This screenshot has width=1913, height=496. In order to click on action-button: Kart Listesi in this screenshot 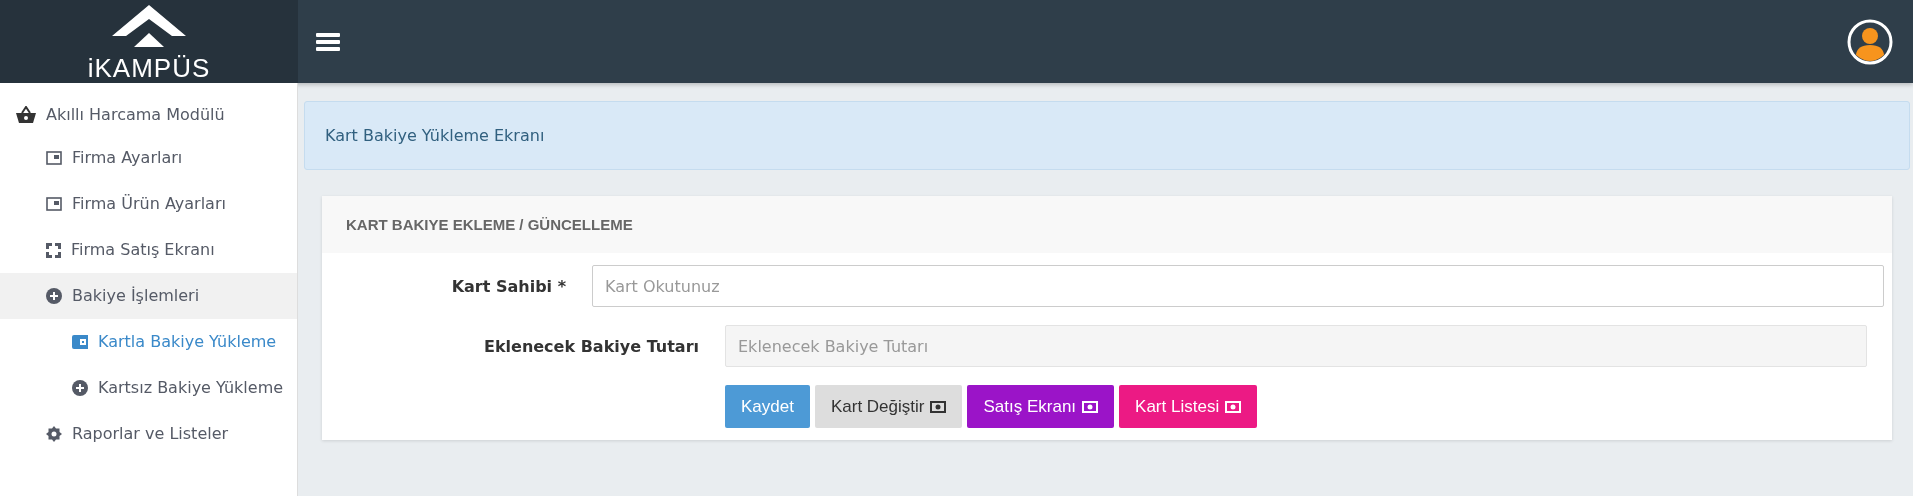, I will do `click(1188, 406)`.